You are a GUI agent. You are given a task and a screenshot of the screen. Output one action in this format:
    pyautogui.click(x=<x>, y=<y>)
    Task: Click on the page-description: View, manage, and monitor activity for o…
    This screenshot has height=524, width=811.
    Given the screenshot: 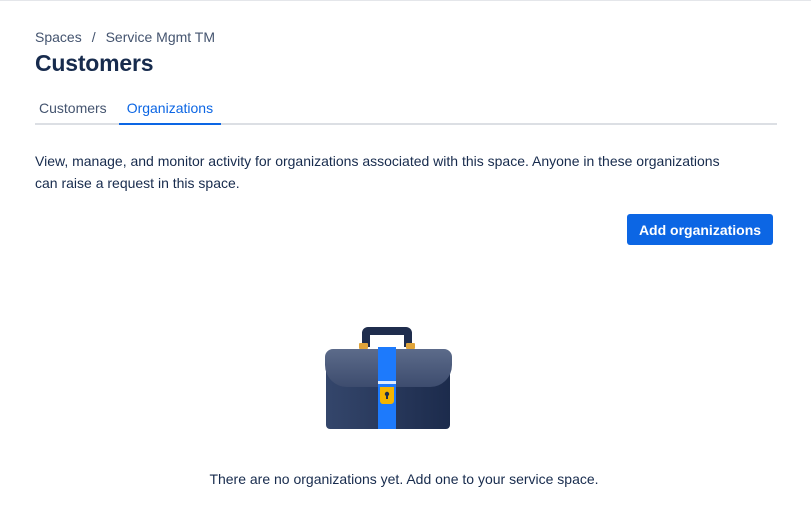 What is the action you would take?
    pyautogui.click(x=377, y=172)
    